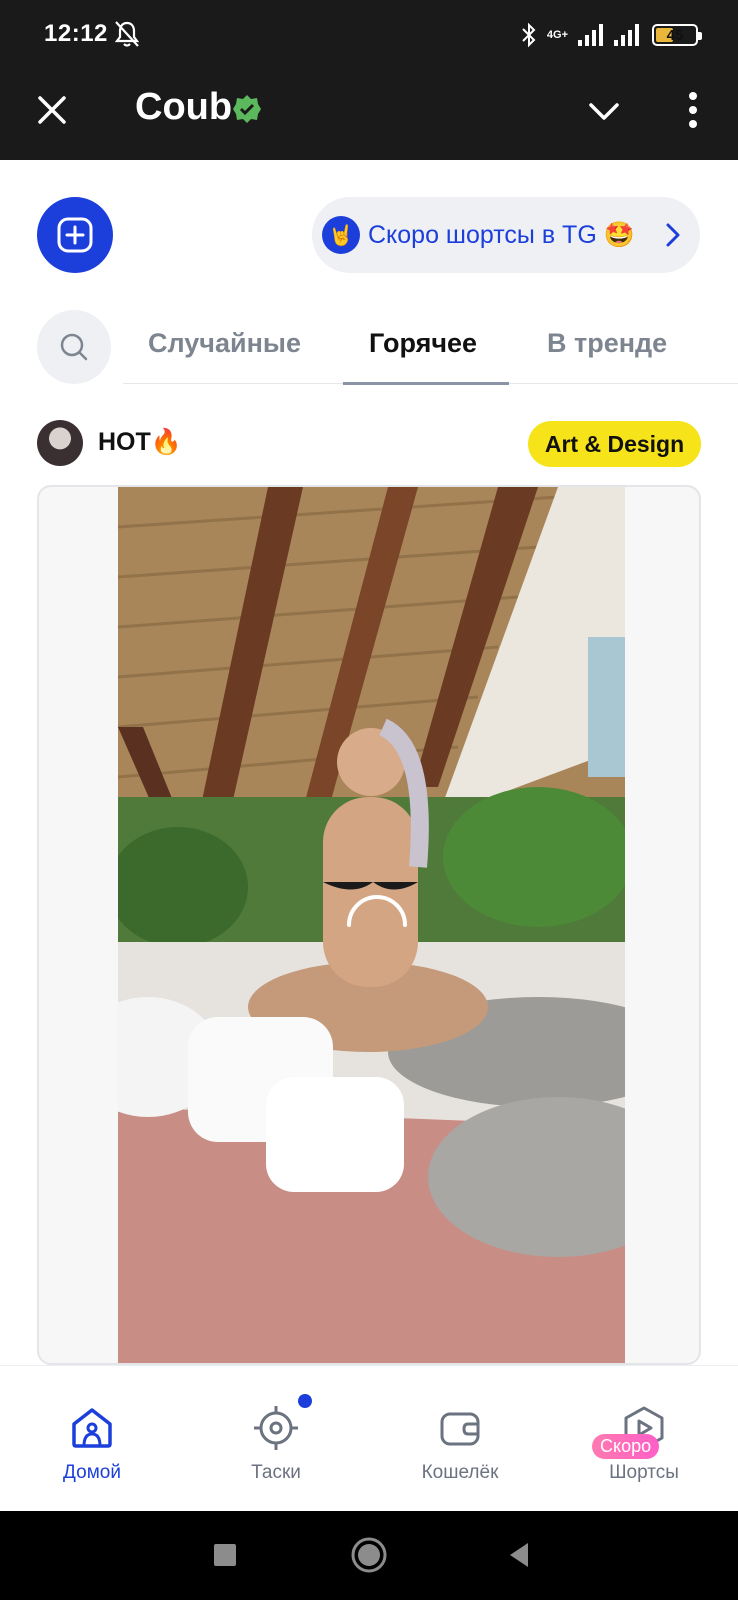  Describe the element at coordinates (276, 1428) in the screenshot. I see `target-icon` at that location.